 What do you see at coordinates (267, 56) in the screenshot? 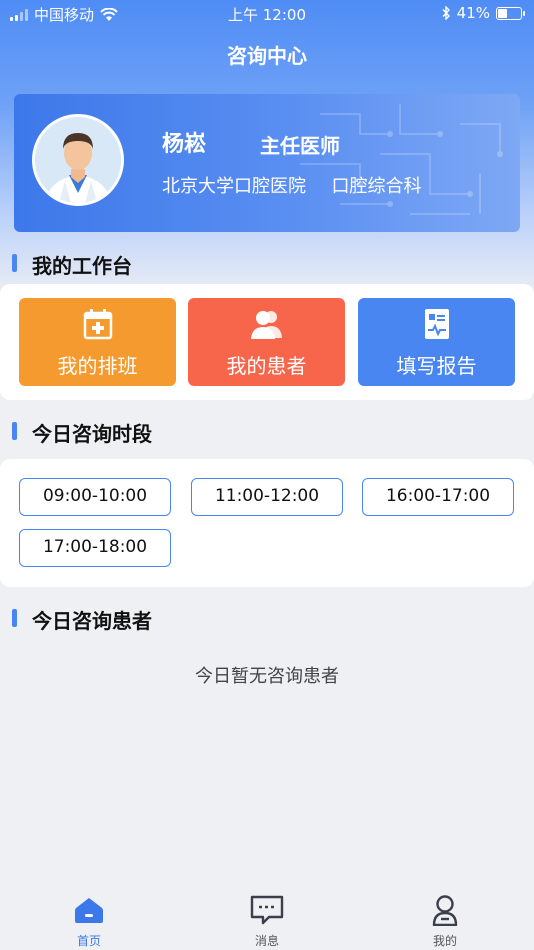
I see `page-title: 咨询中心` at bounding box center [267, 56].